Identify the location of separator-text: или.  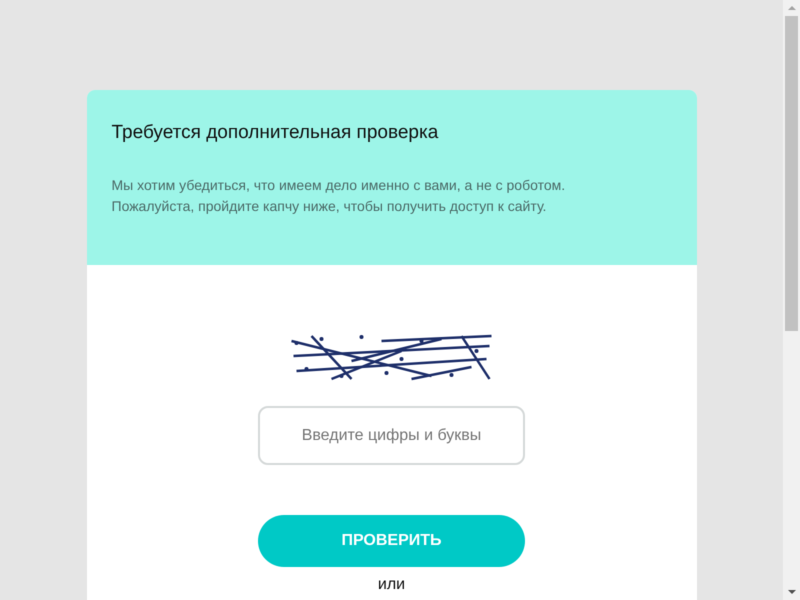
(392, 585).